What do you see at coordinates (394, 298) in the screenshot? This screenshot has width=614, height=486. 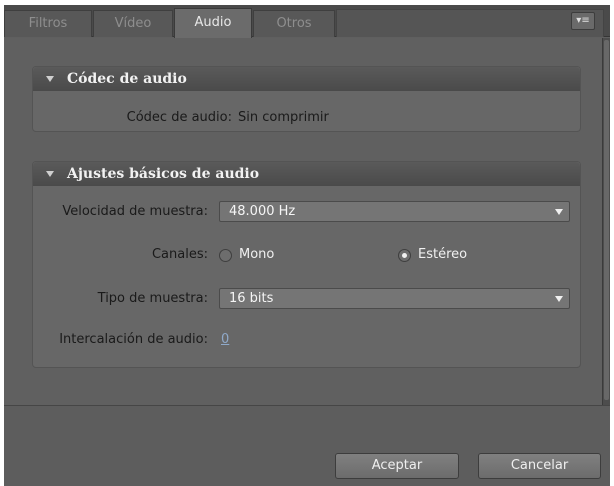 I see `sample-type-select: 16 bits` at bounding box center [394, 298].